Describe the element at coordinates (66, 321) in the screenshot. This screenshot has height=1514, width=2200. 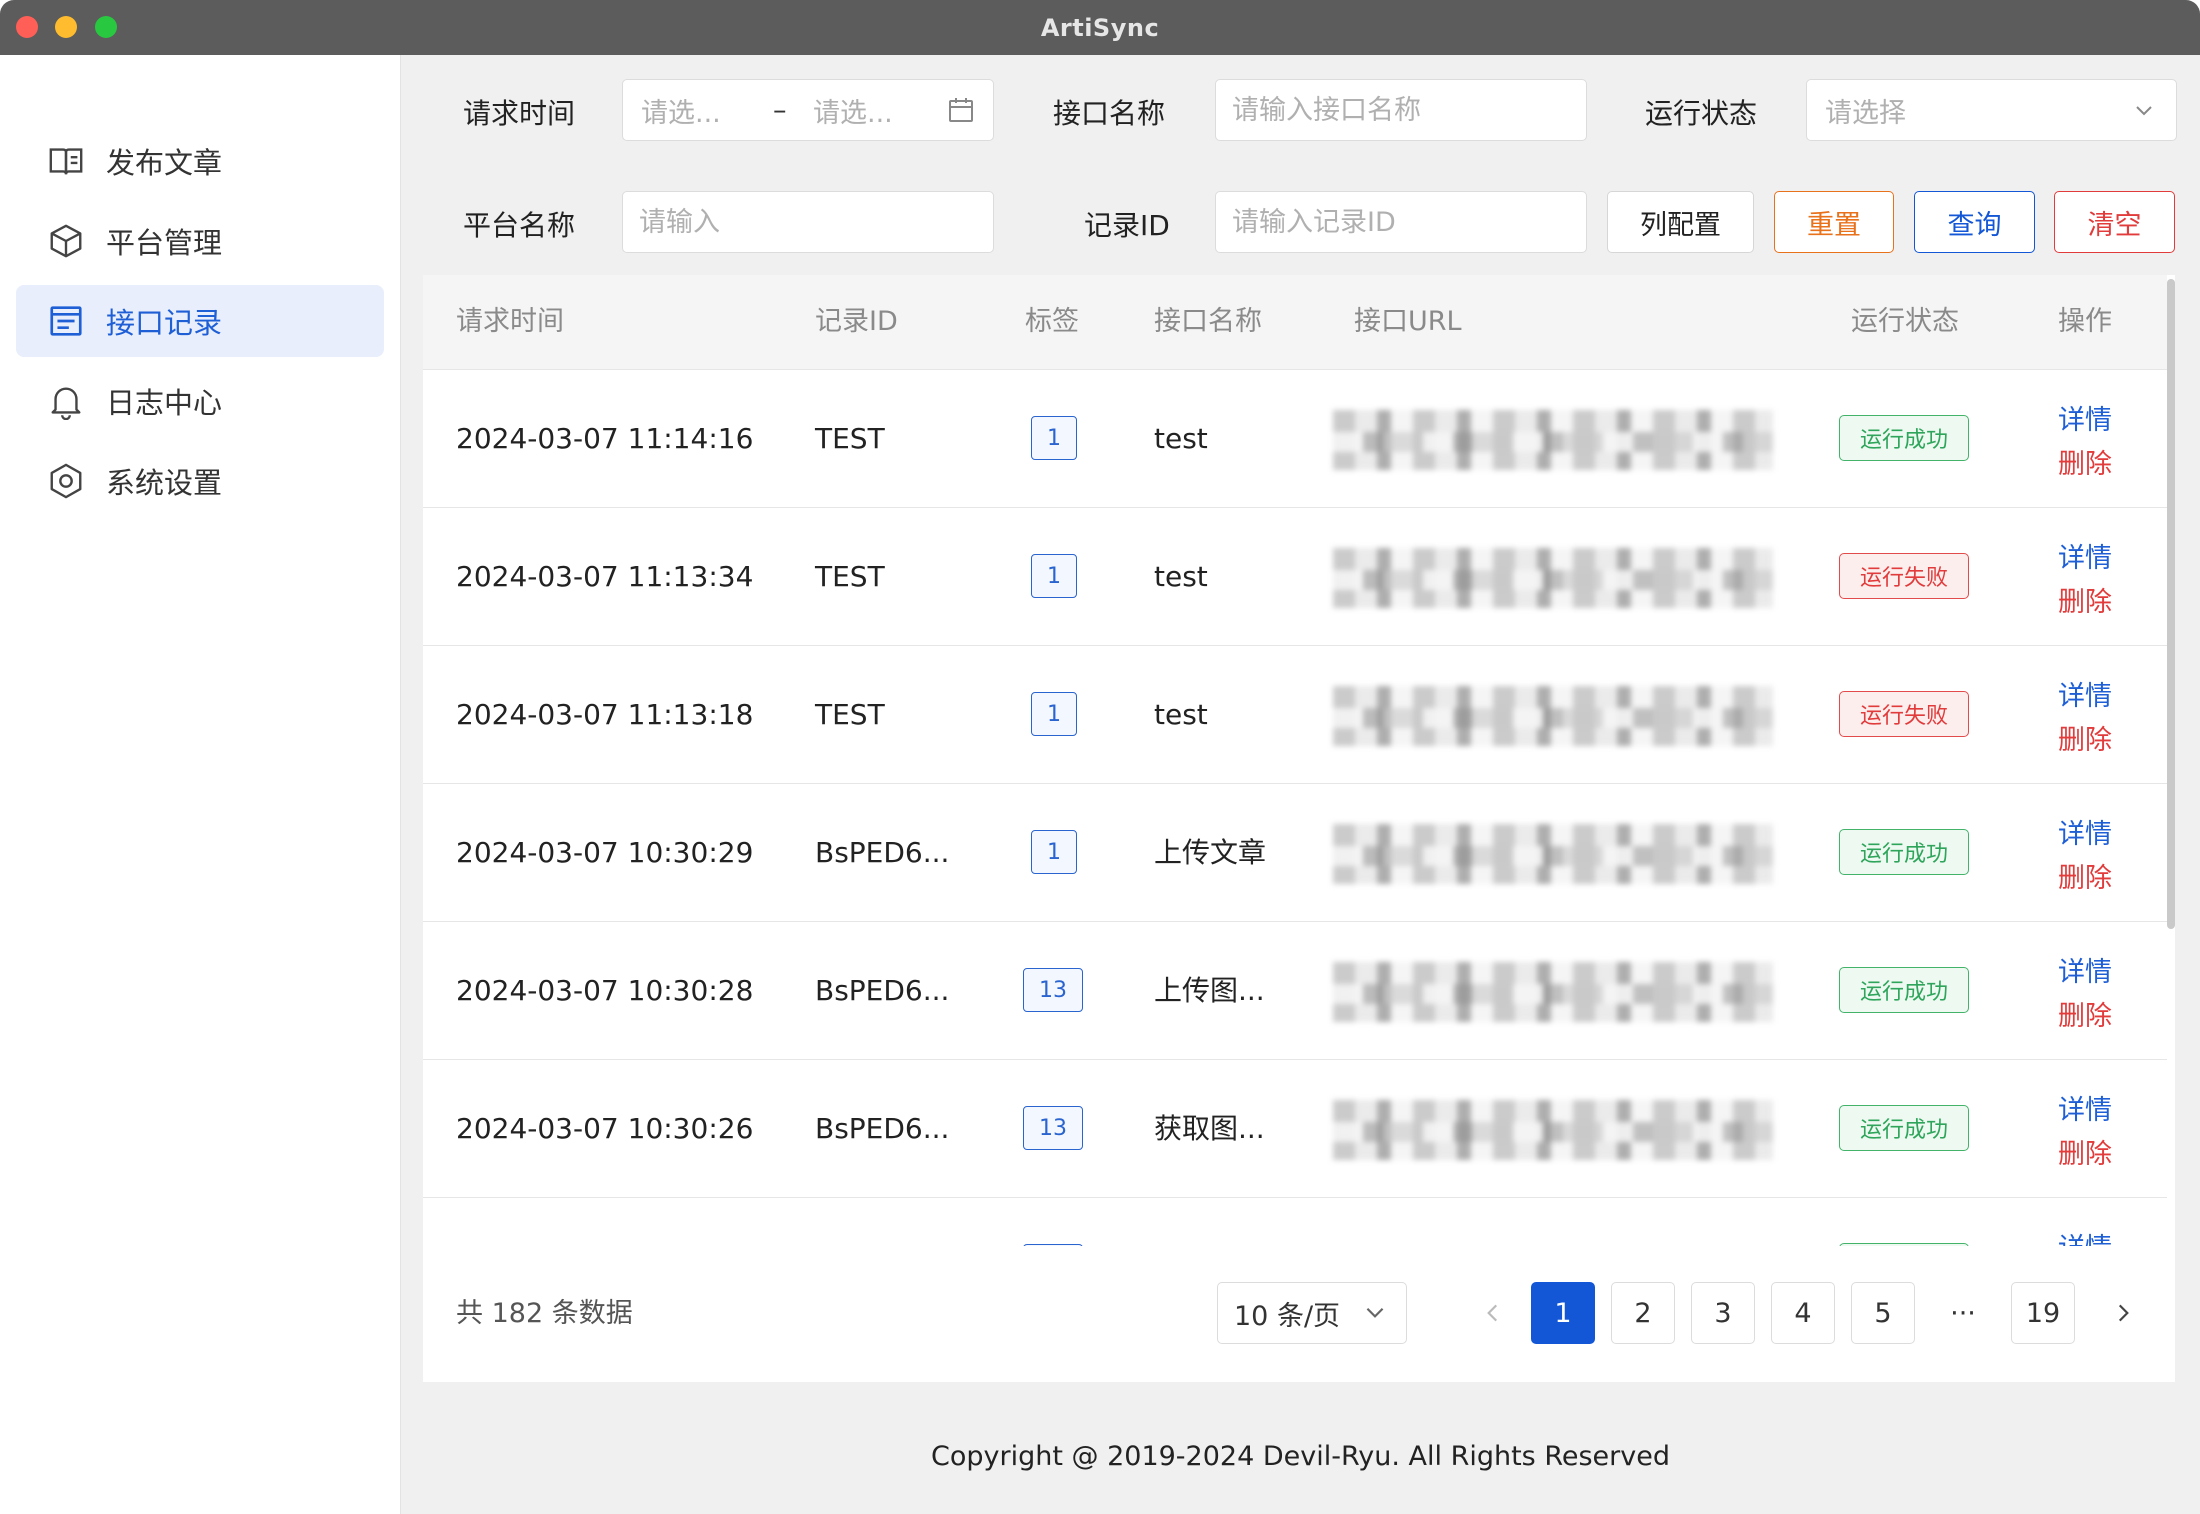
I see `document-list-icon` at that location.